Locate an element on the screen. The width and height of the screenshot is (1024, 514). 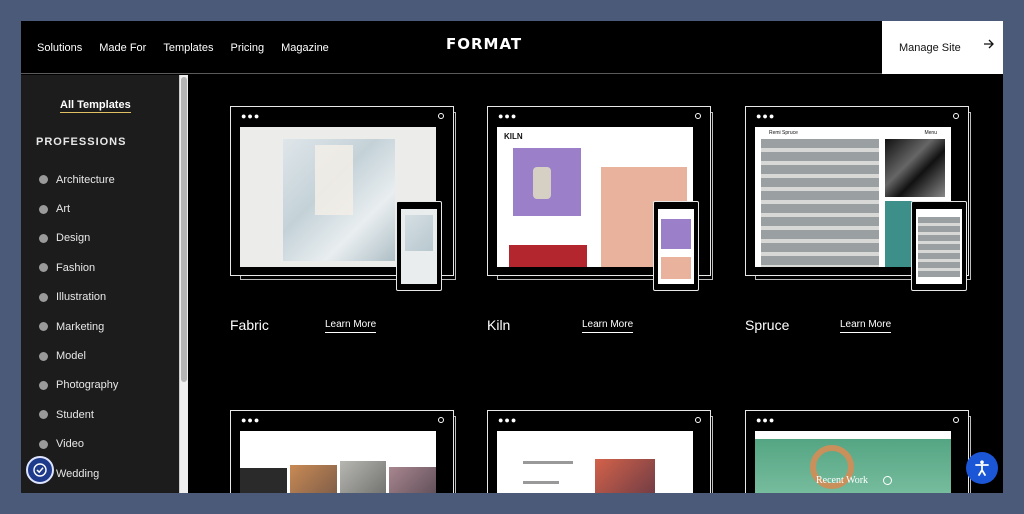
professions-heading: PROFESSIONS is located at coordinates (81, 142).